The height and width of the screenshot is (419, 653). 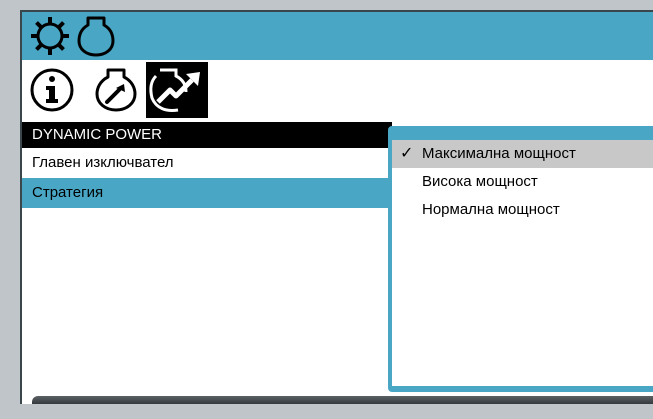 I want to click on option-normal-power: Нормална мощност, so click(x=522, y=210).